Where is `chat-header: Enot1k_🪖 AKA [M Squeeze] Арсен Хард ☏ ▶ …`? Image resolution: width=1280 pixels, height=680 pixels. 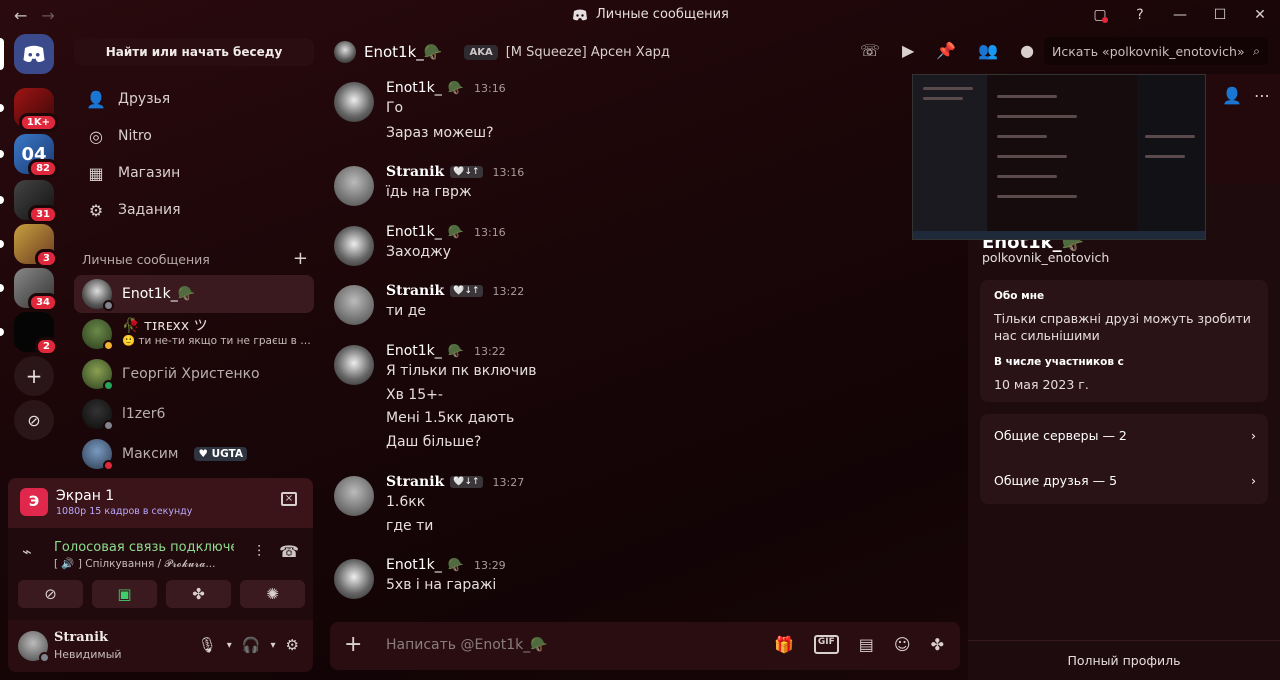
chat-header: Enot1k_🪖 AKA [M Squeeze] Арсен Хард ☏ ▶ … is located at coordinates (800, 52).